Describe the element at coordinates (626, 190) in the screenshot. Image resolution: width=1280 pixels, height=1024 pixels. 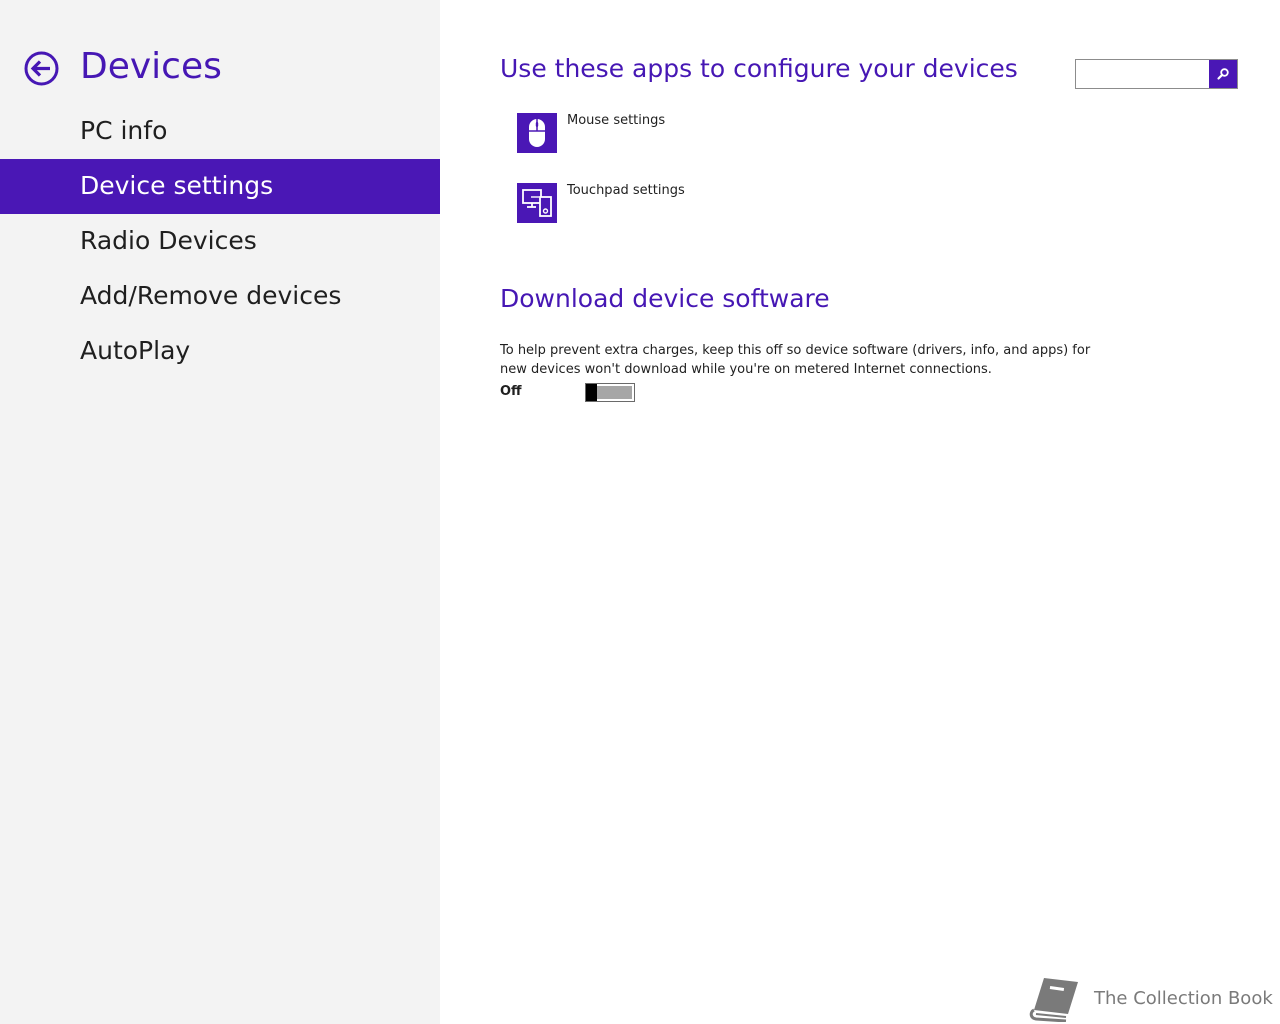
I see `touchpad-settings-label: Touchpad settings` at that location.